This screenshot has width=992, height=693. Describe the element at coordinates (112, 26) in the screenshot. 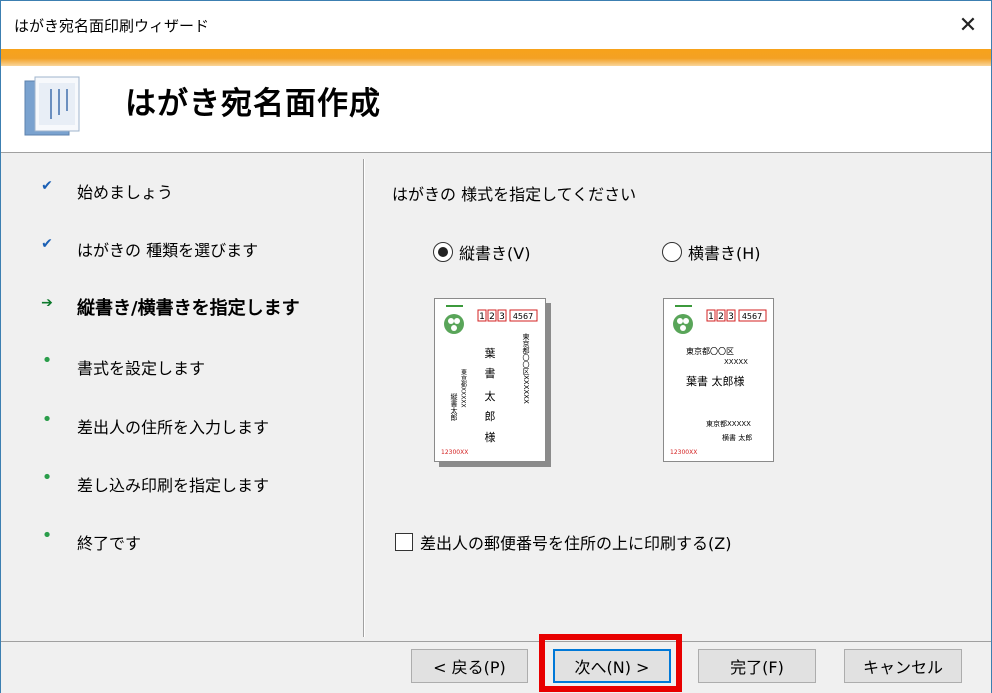

I see `window-title: はがき宛名面印刷ウィザード` at that location.